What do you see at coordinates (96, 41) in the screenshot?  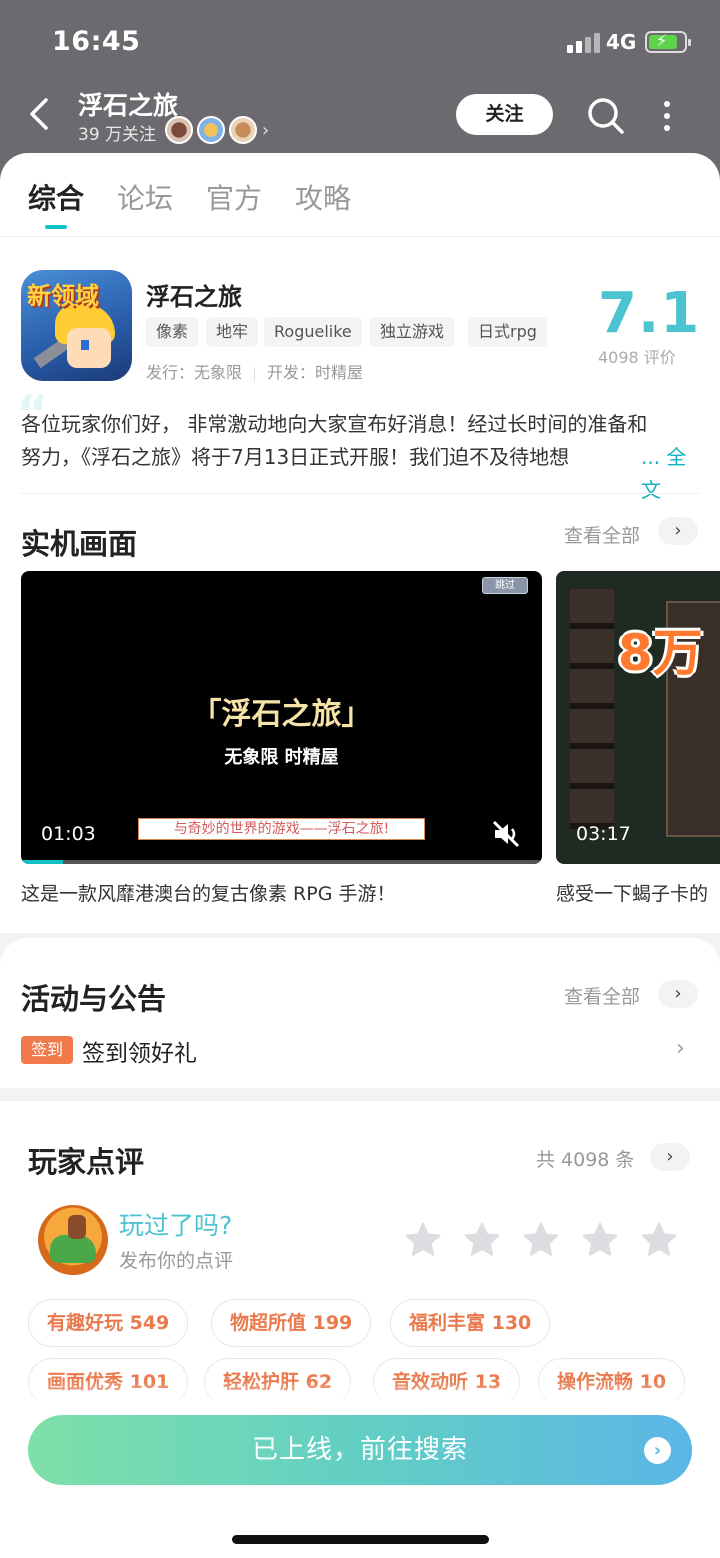 I see `status-time: 16:45` at bounding box center [96, 41].